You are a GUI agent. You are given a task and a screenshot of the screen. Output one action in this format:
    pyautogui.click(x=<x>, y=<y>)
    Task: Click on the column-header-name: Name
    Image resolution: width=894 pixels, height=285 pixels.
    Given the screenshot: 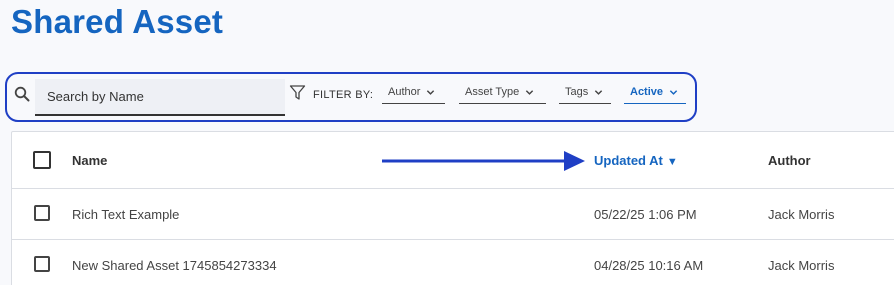 What is the action you would take?
    pyautogui.click(x=89, y=160)
    